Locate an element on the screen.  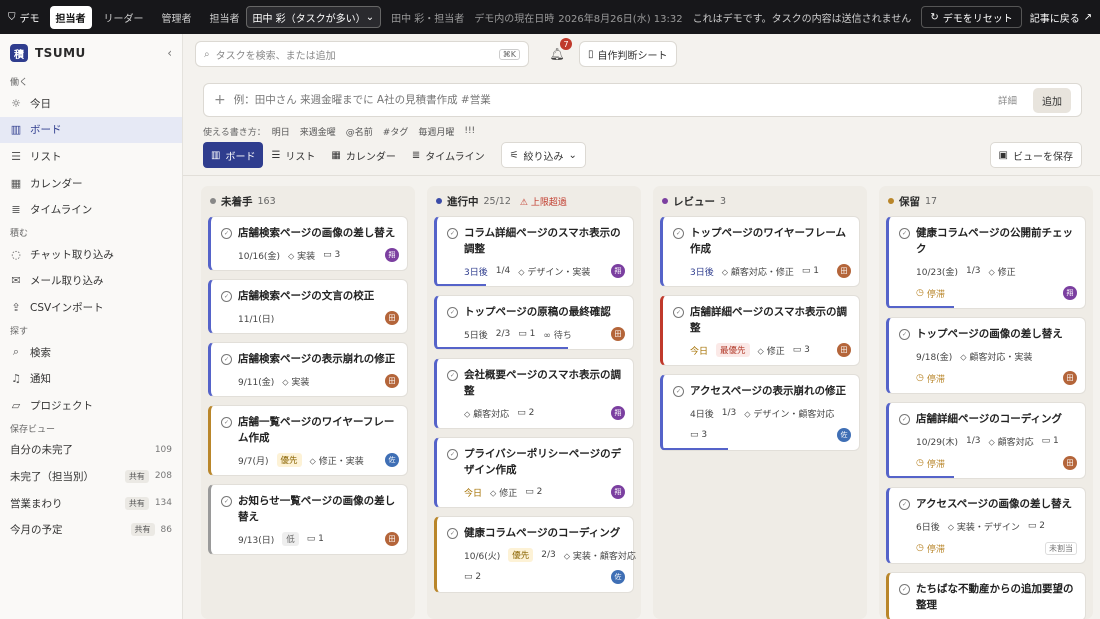
sidebar-item: ☰ リスト is located at coordinates (91, 156).